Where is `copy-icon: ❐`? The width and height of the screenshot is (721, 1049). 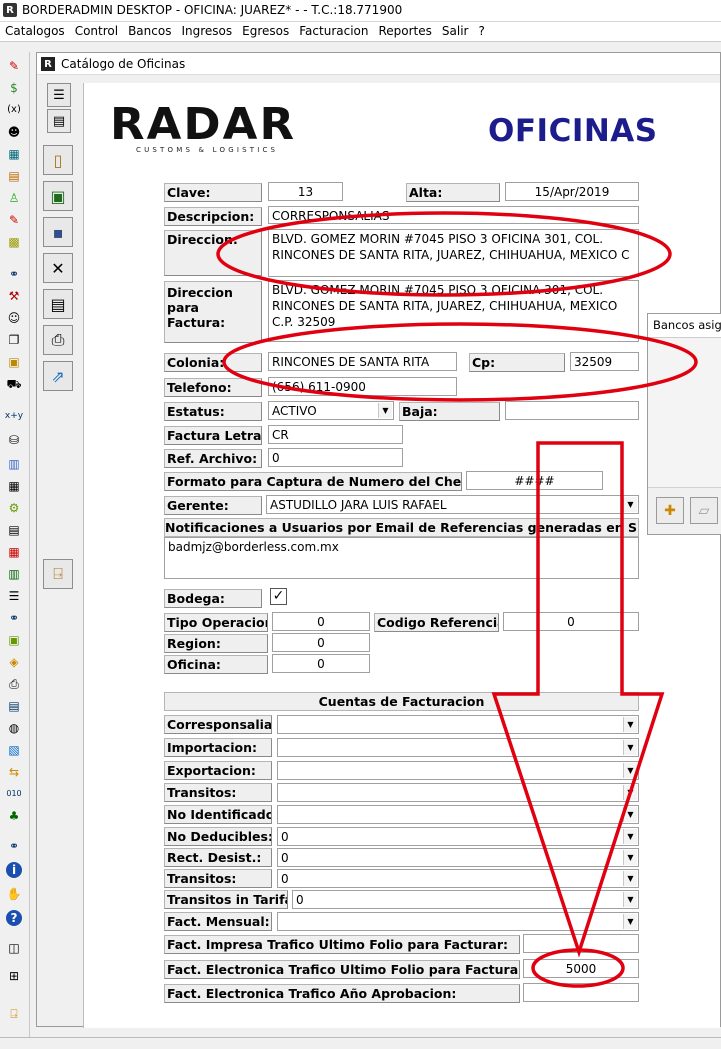
copy-icon: ❐ is located at coordinates (14, 340).